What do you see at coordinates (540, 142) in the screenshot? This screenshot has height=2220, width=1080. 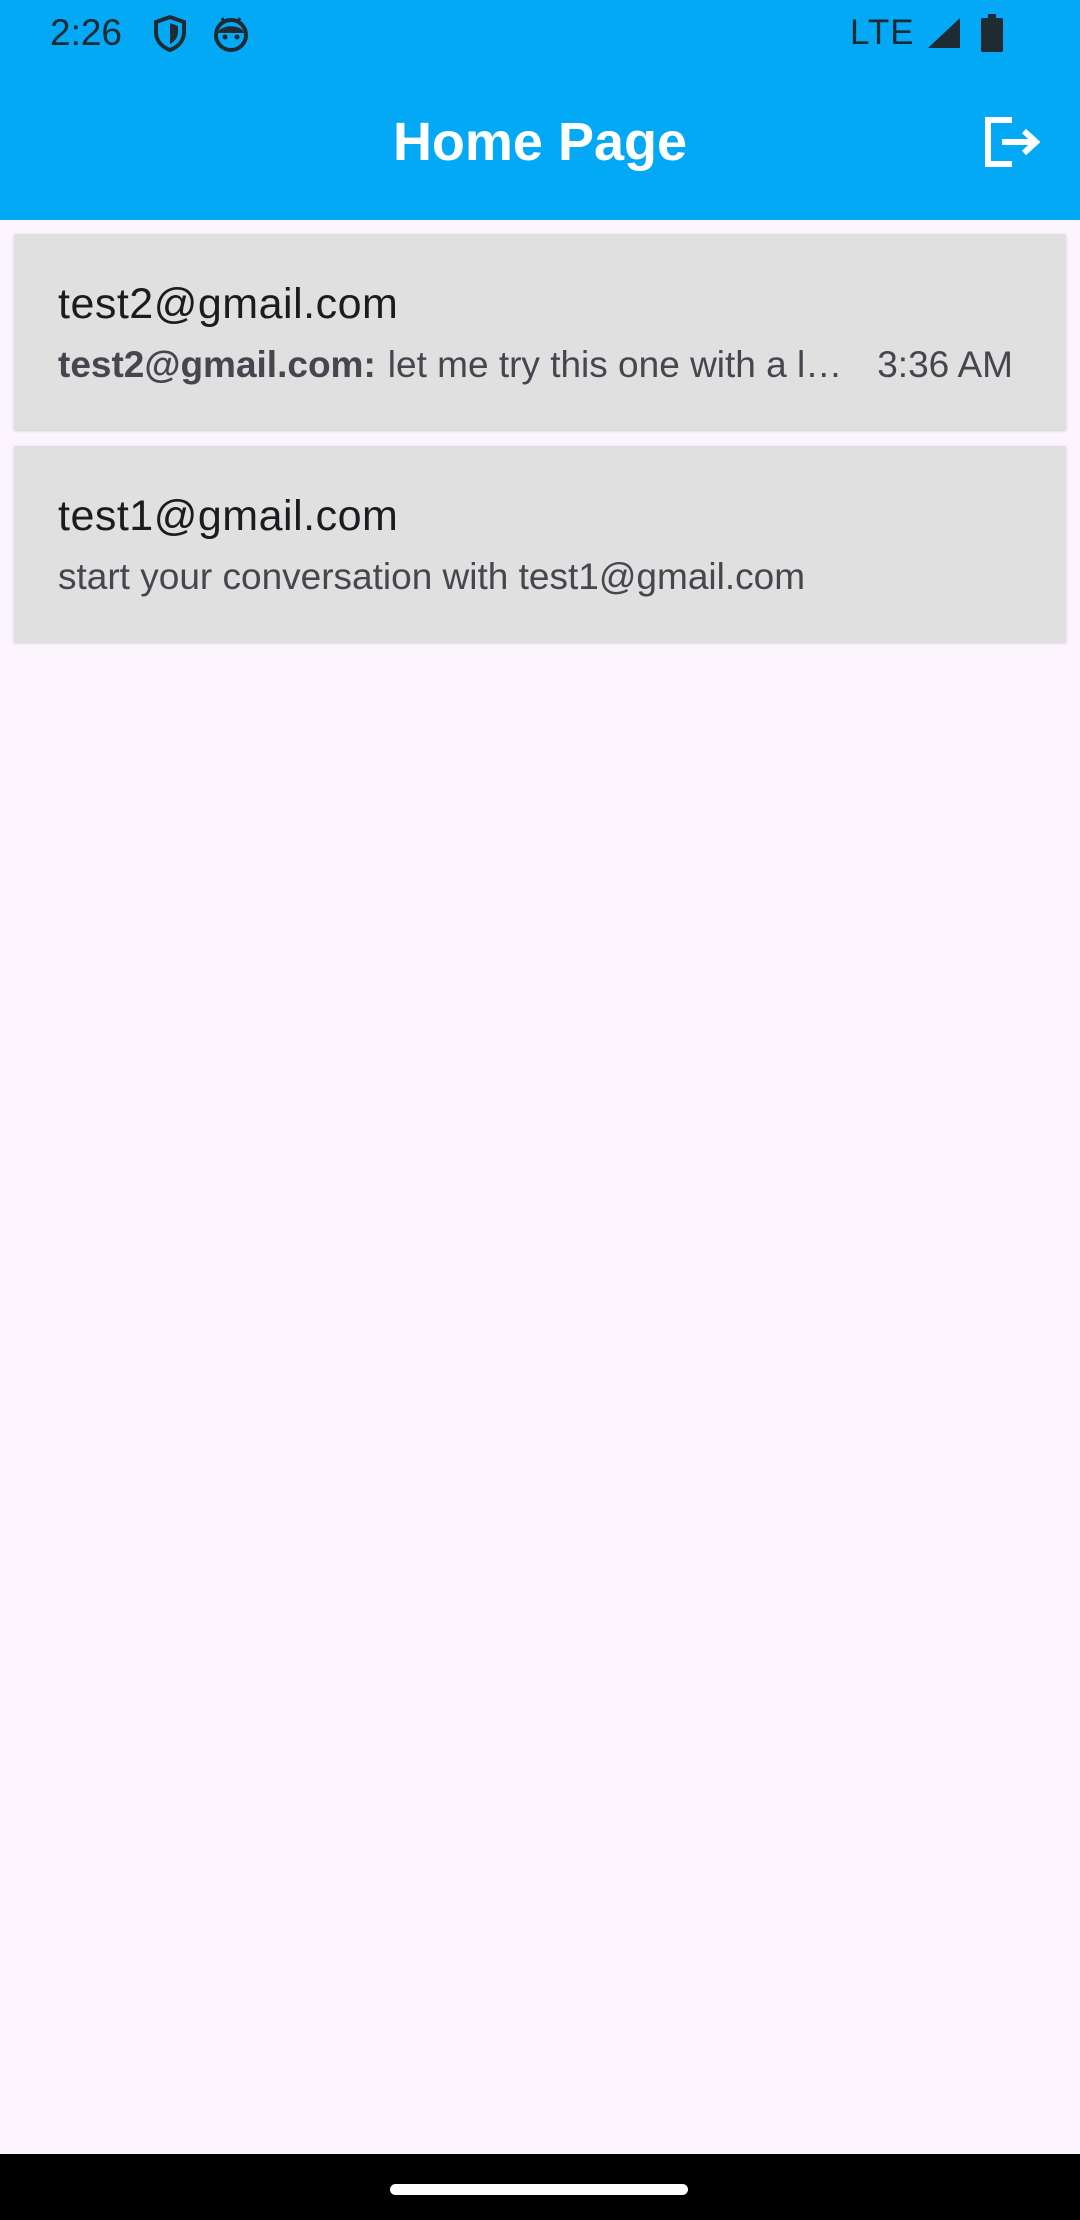 I see `page-title: Home Page` at bounding box center [540, 142].